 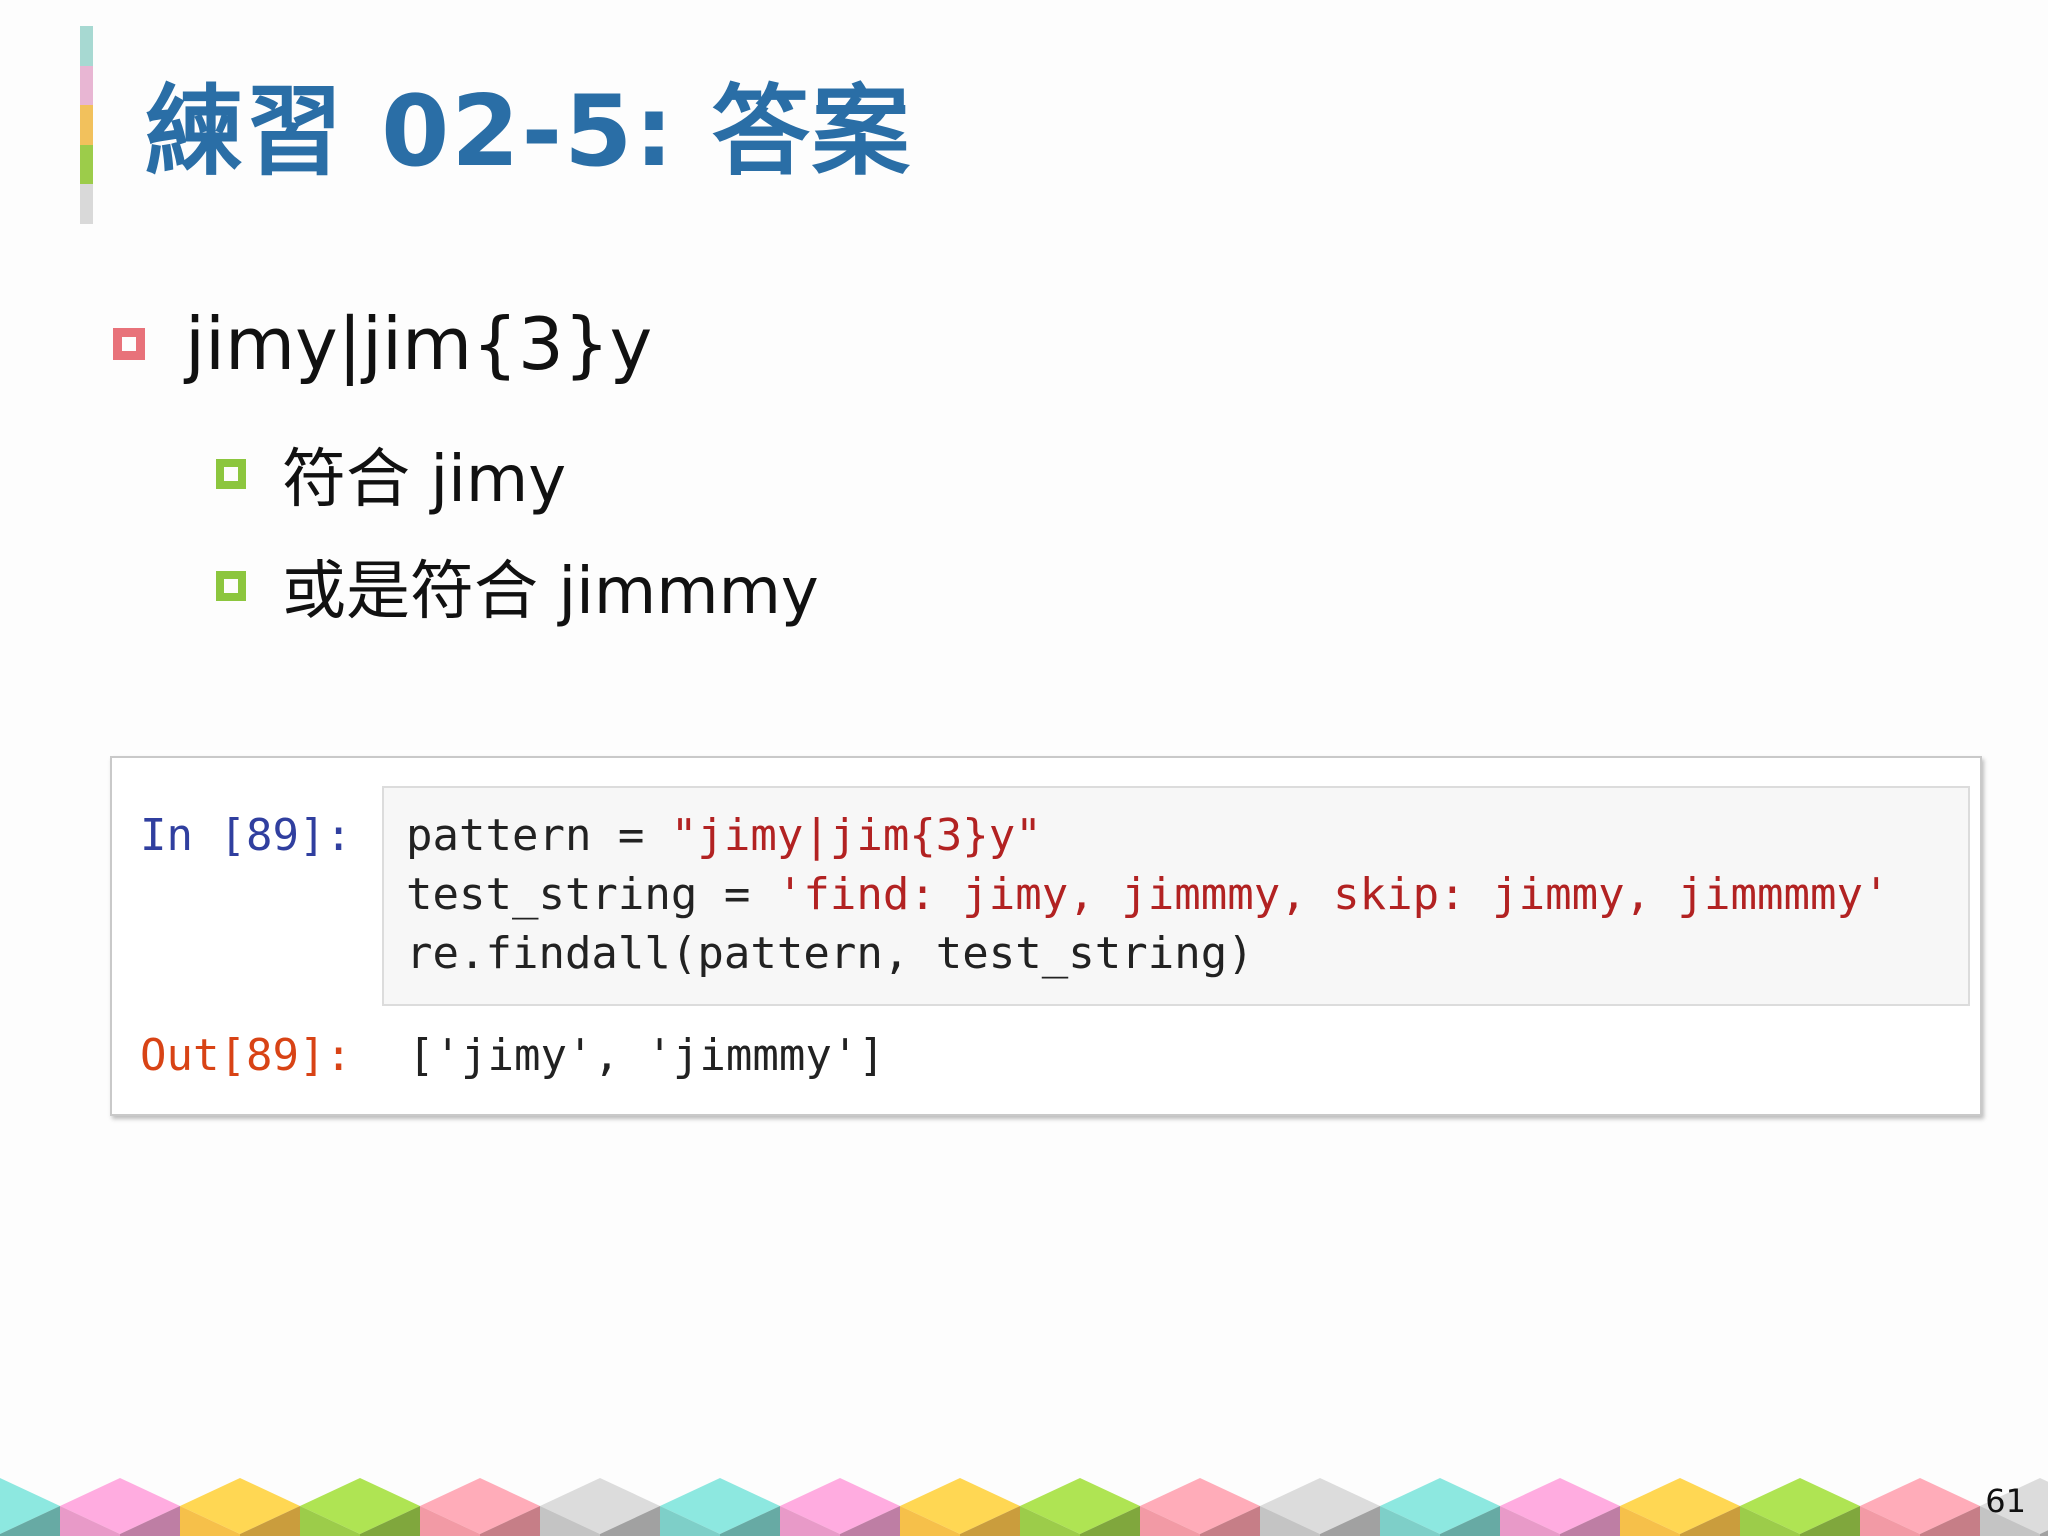 I want to click on code-line: re.findall(pattern, test_string), so click(x=830, y=953).